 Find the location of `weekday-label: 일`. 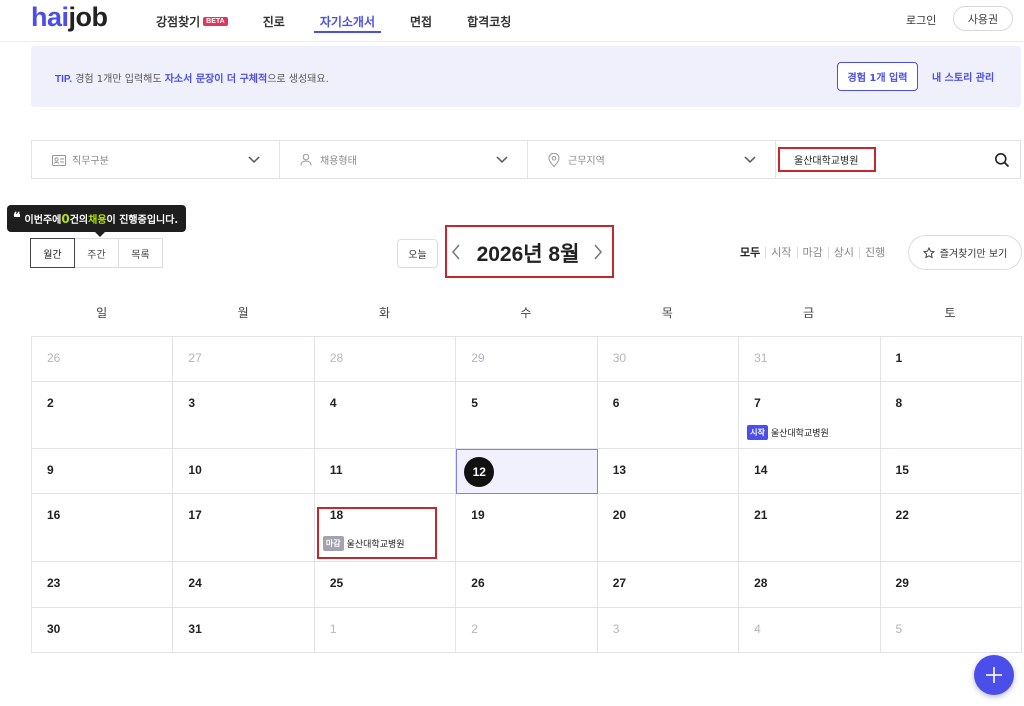

weekday-label: 일 is located at coordinates (102, 313).